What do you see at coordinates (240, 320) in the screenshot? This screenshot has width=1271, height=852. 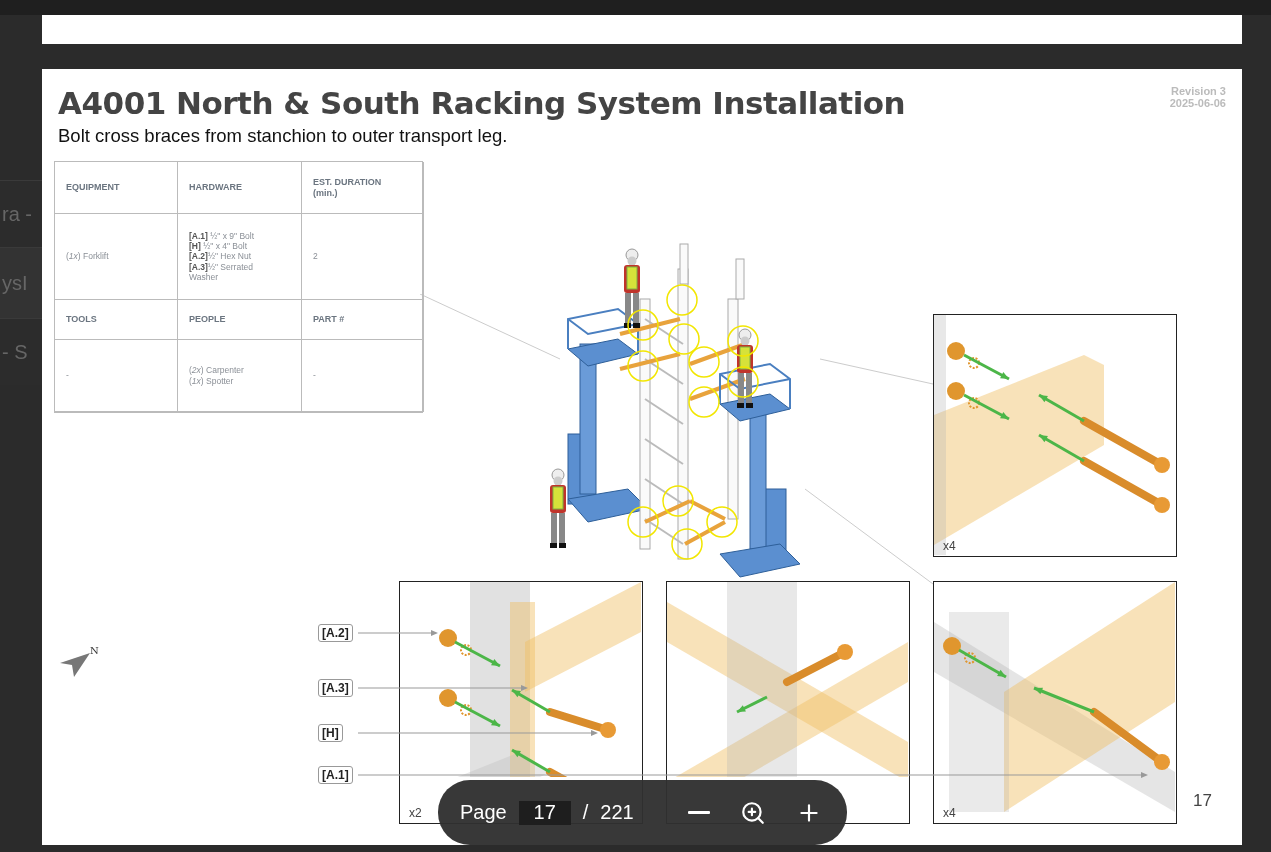 I see `table-header-cell: PEOPLE` at bounding box center [240, 320].